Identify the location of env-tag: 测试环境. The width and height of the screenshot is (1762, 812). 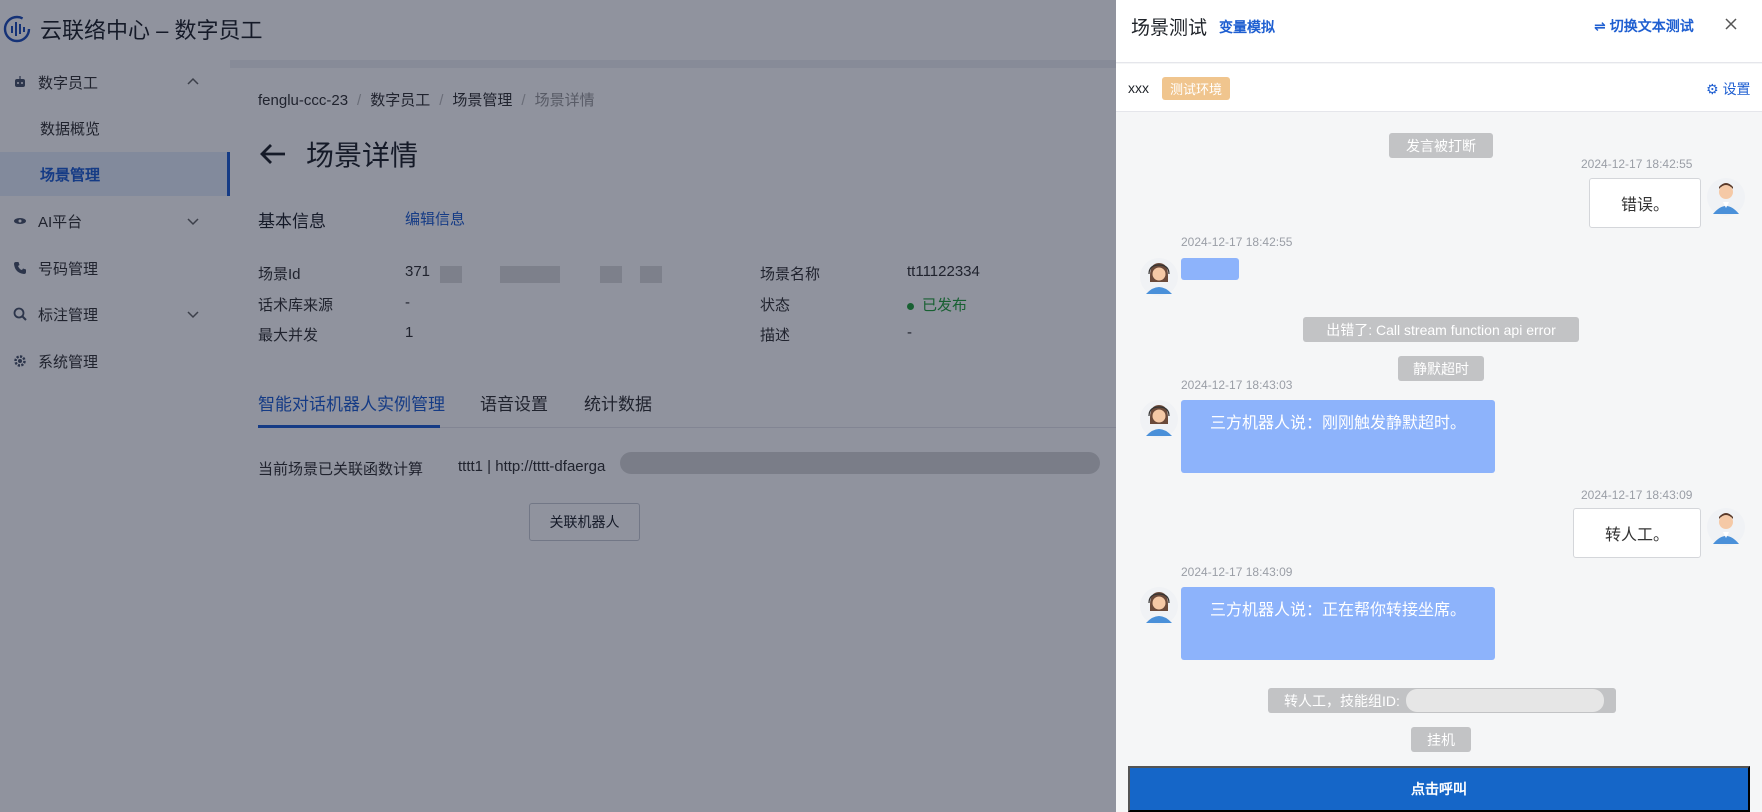
(1196, 88).